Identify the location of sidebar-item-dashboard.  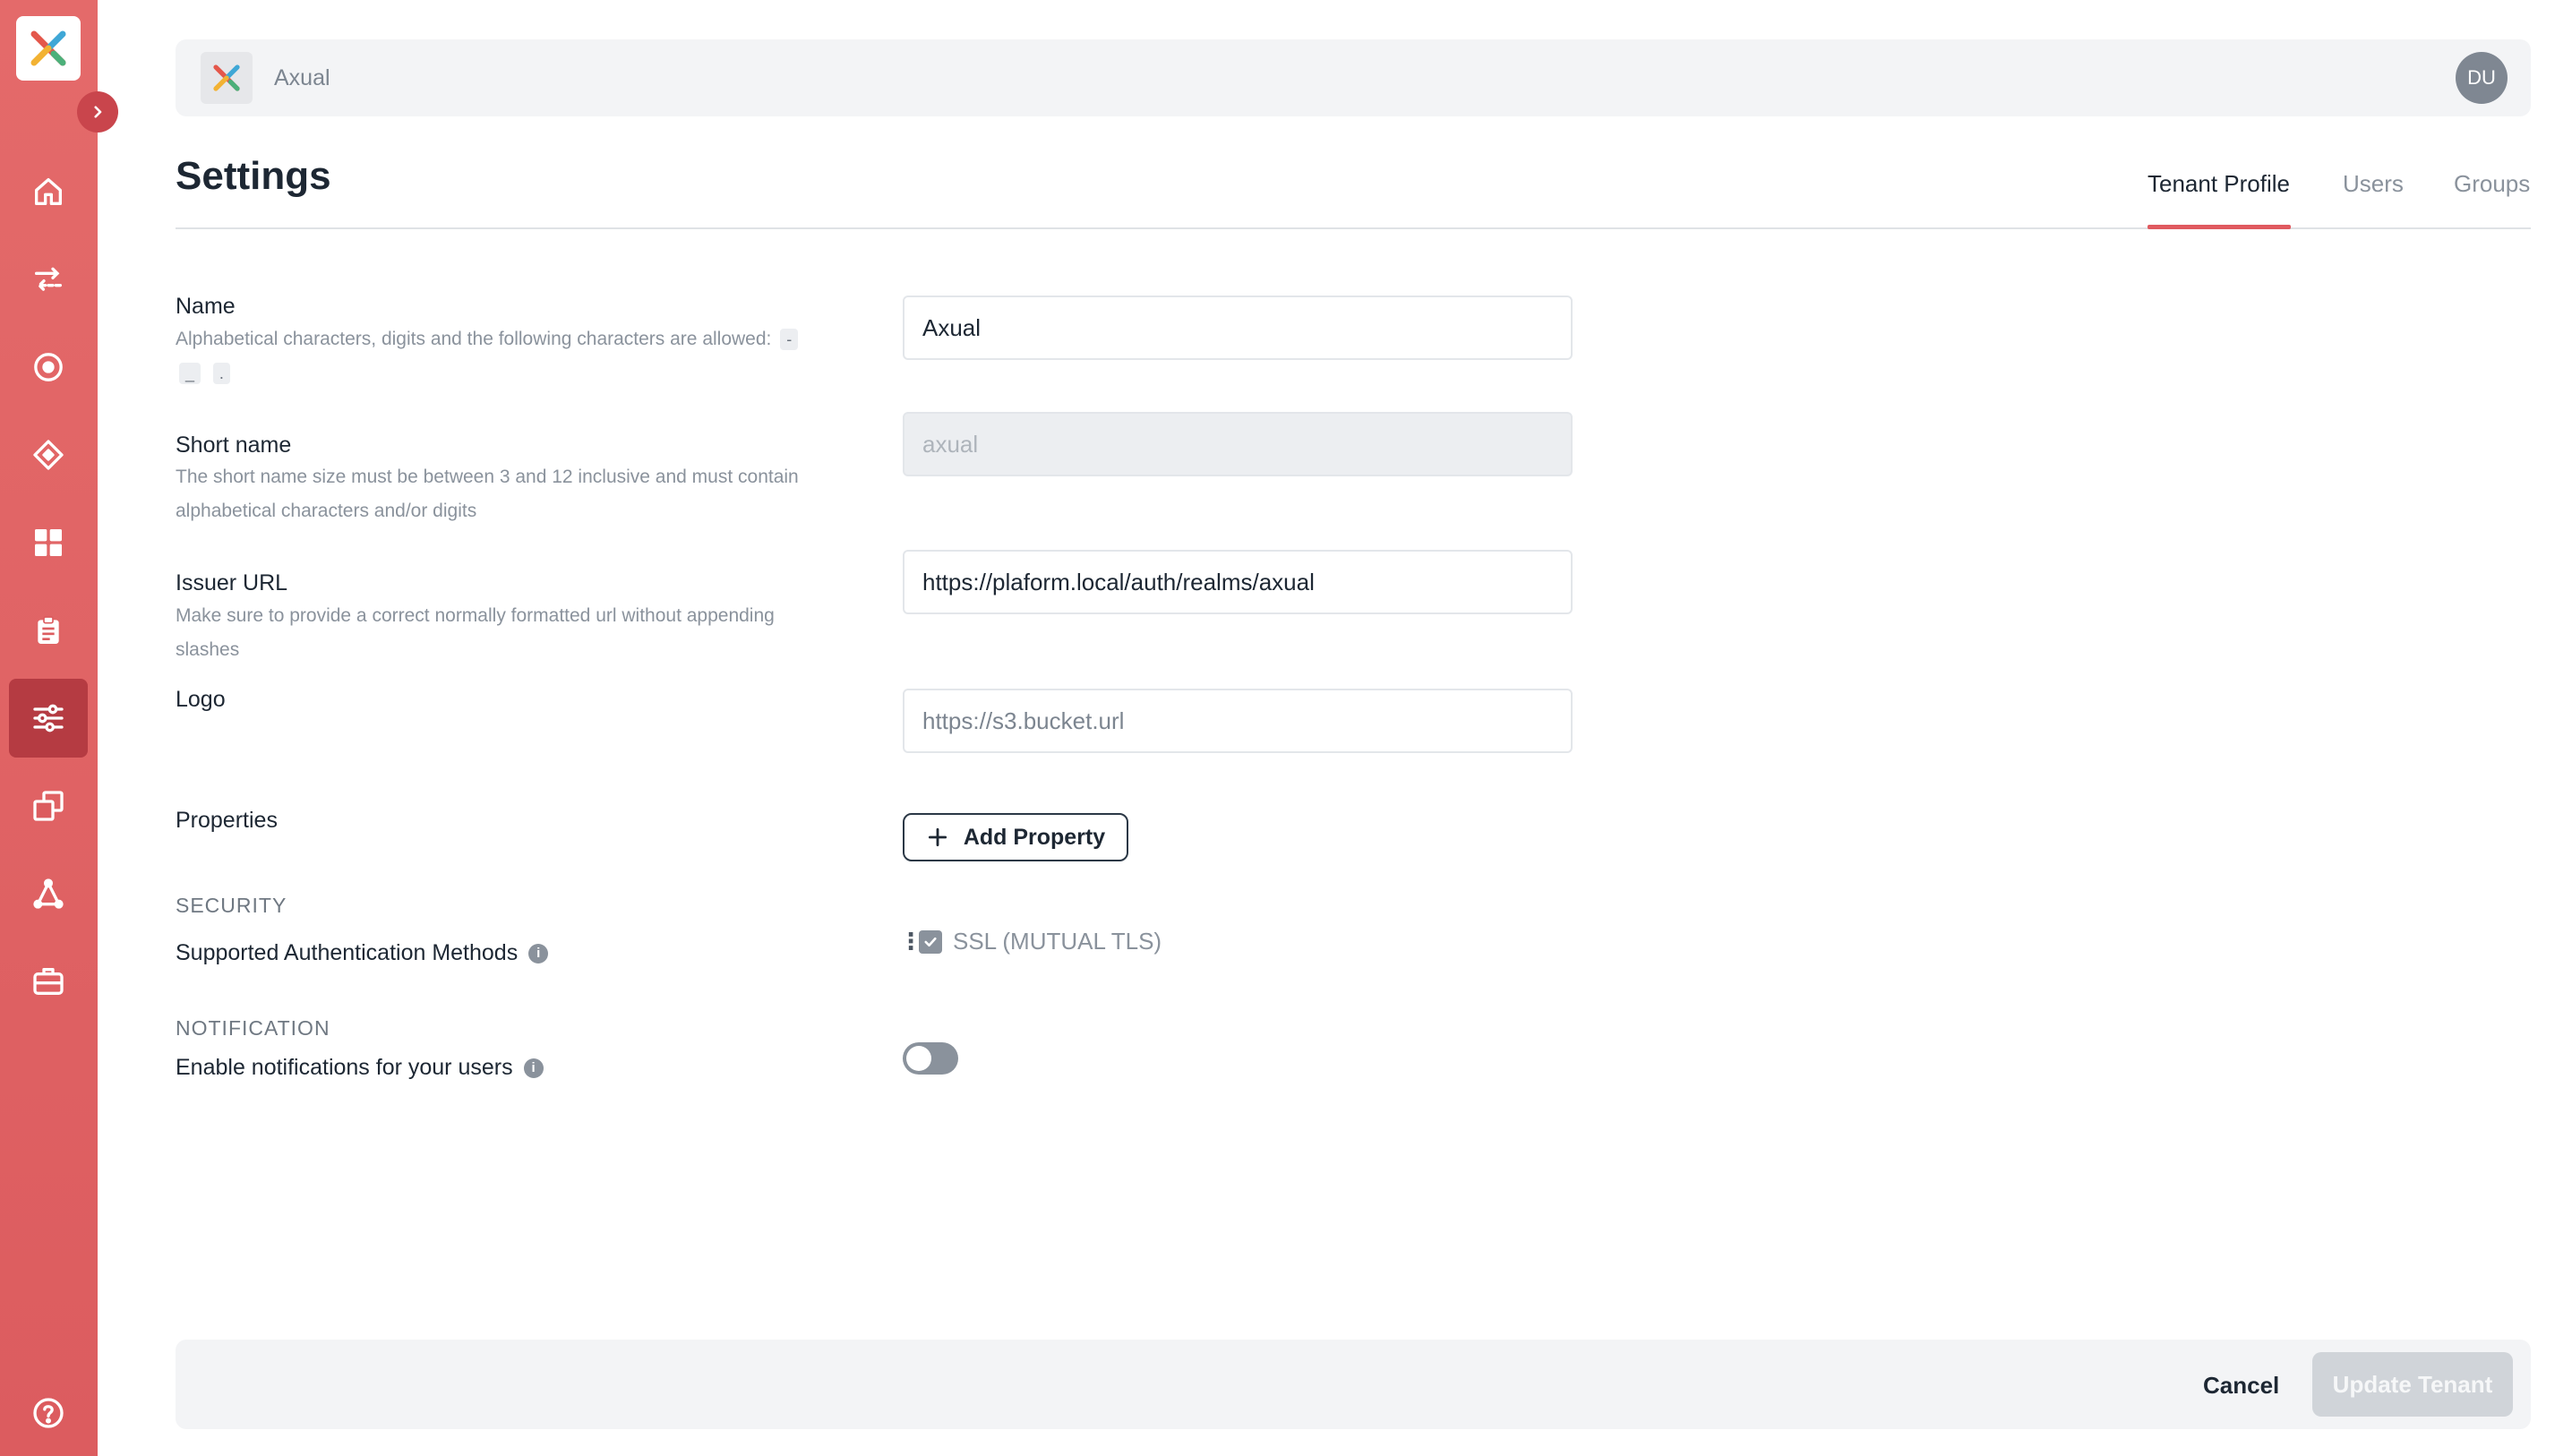
(48, 542).